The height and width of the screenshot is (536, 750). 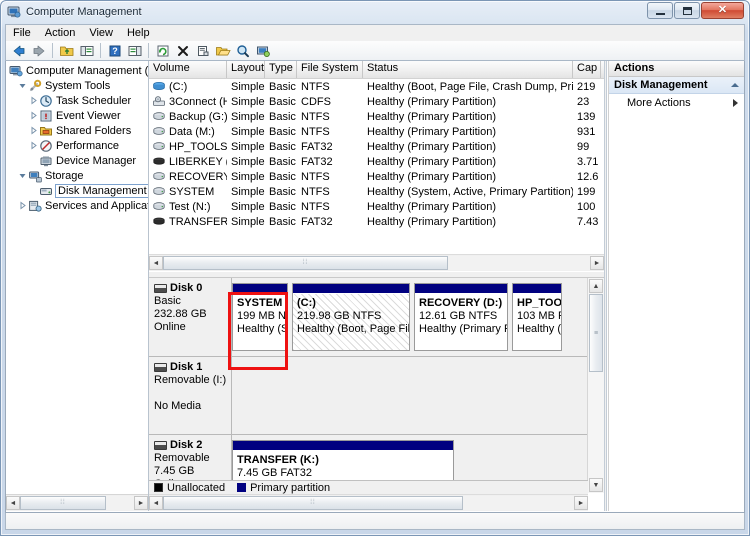 What do you see at coordinates (162, 51) in the screenshot?
I see `refresh-icon` at bounding box center [162, 51].